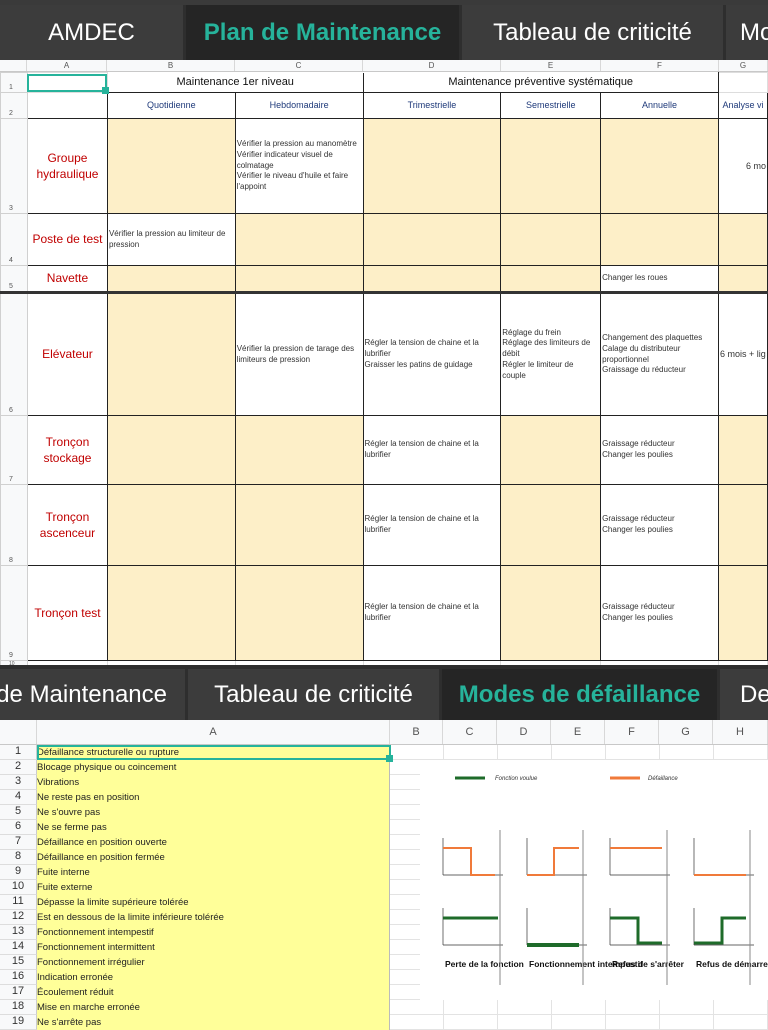 This screenshot has height=1030, width=768. What do you see at coordinates (67, 525) in the screenshot?
I see `equipment-label: Tronçon ascenceur` at bounding box center [67, 525].